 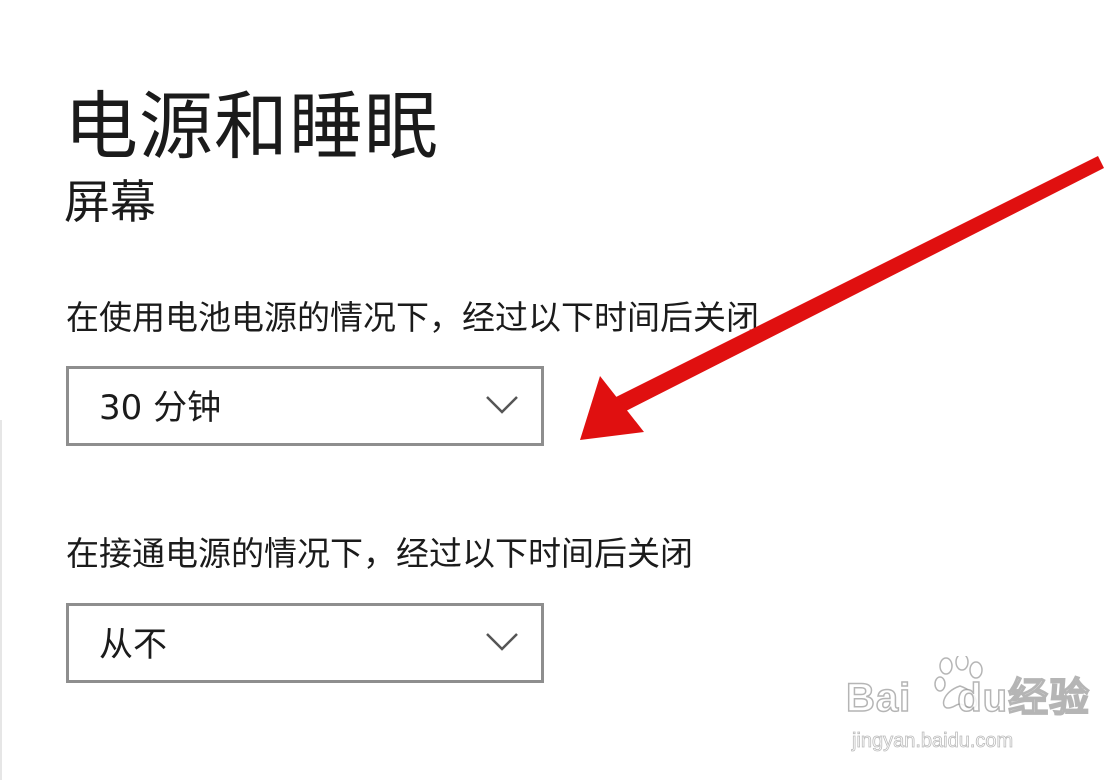 What do you see at coordinates (305, 406) in the screenshot?
I see `battery-screen-off-dropdown: 30 分钟` at bounding box center [305, 406].